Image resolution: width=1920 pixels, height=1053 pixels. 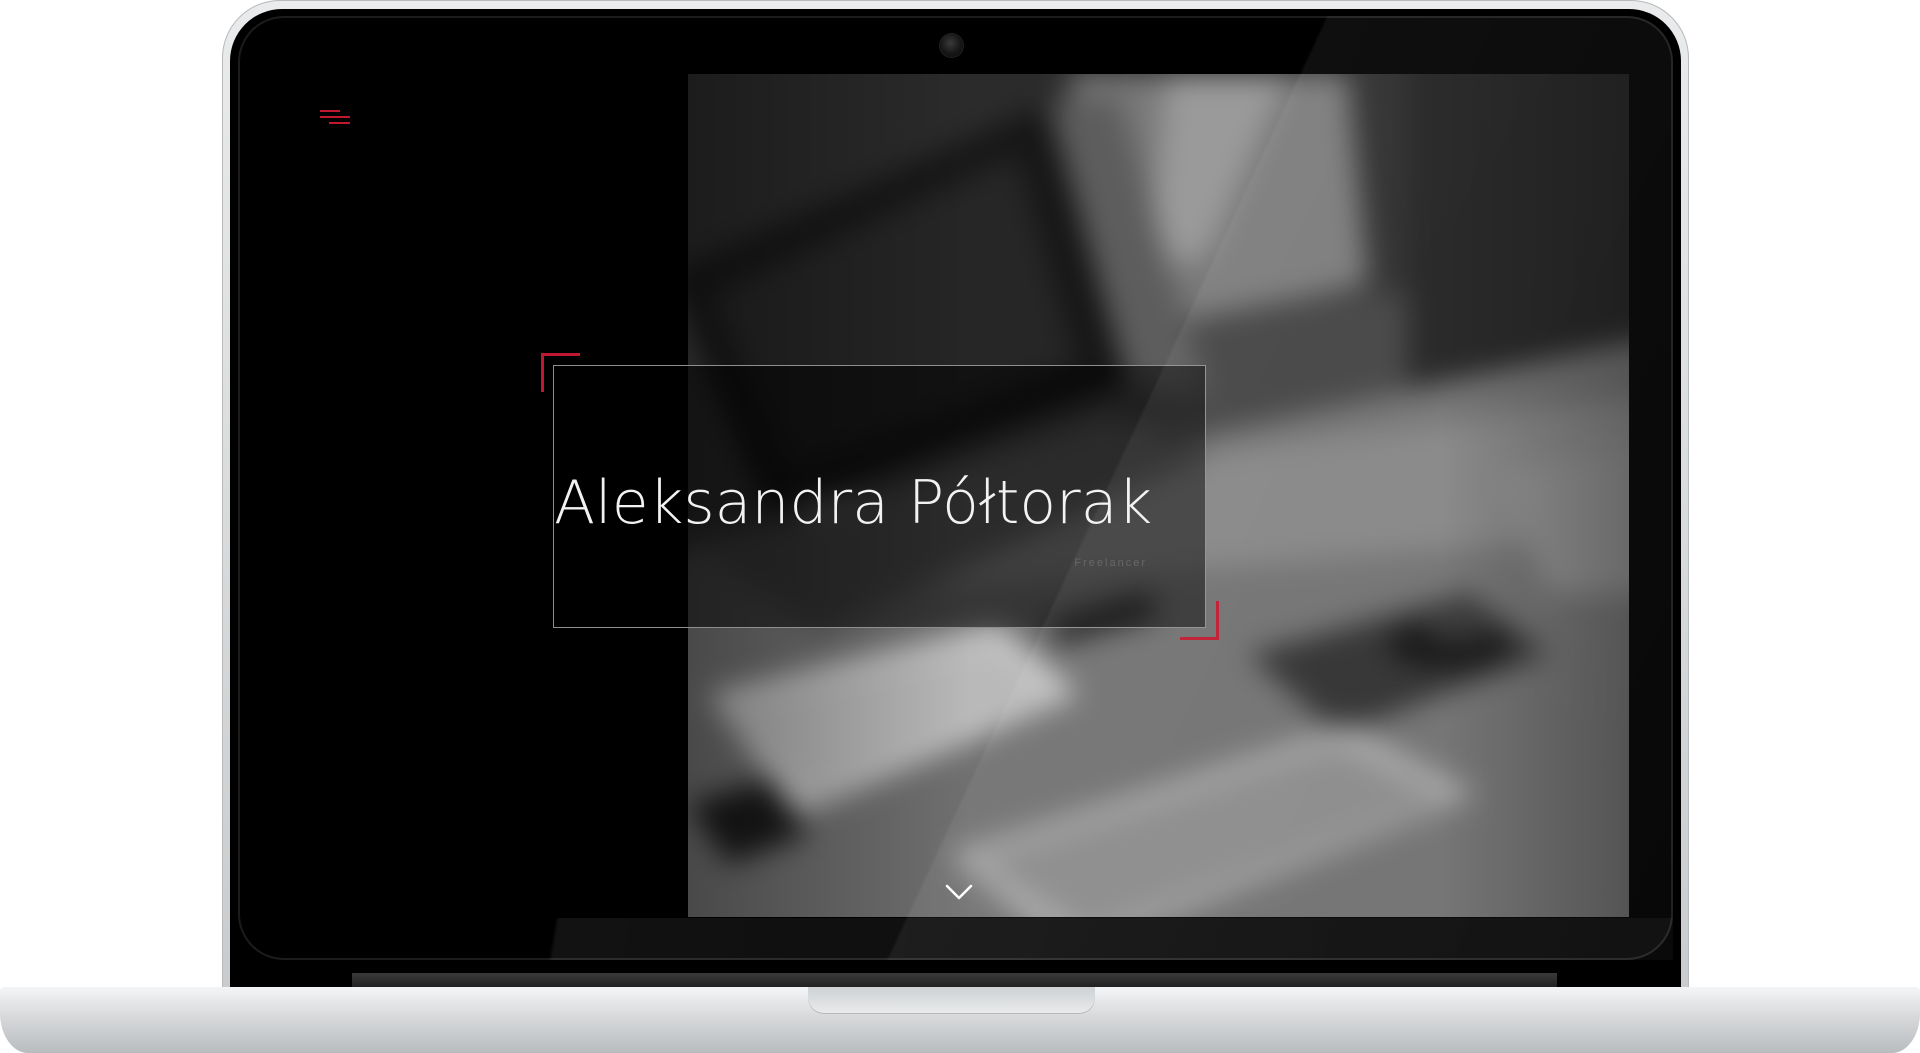 I want to click on hero-card: Aleksandra Półtorak Freelancer, so click(x=879, y=496).